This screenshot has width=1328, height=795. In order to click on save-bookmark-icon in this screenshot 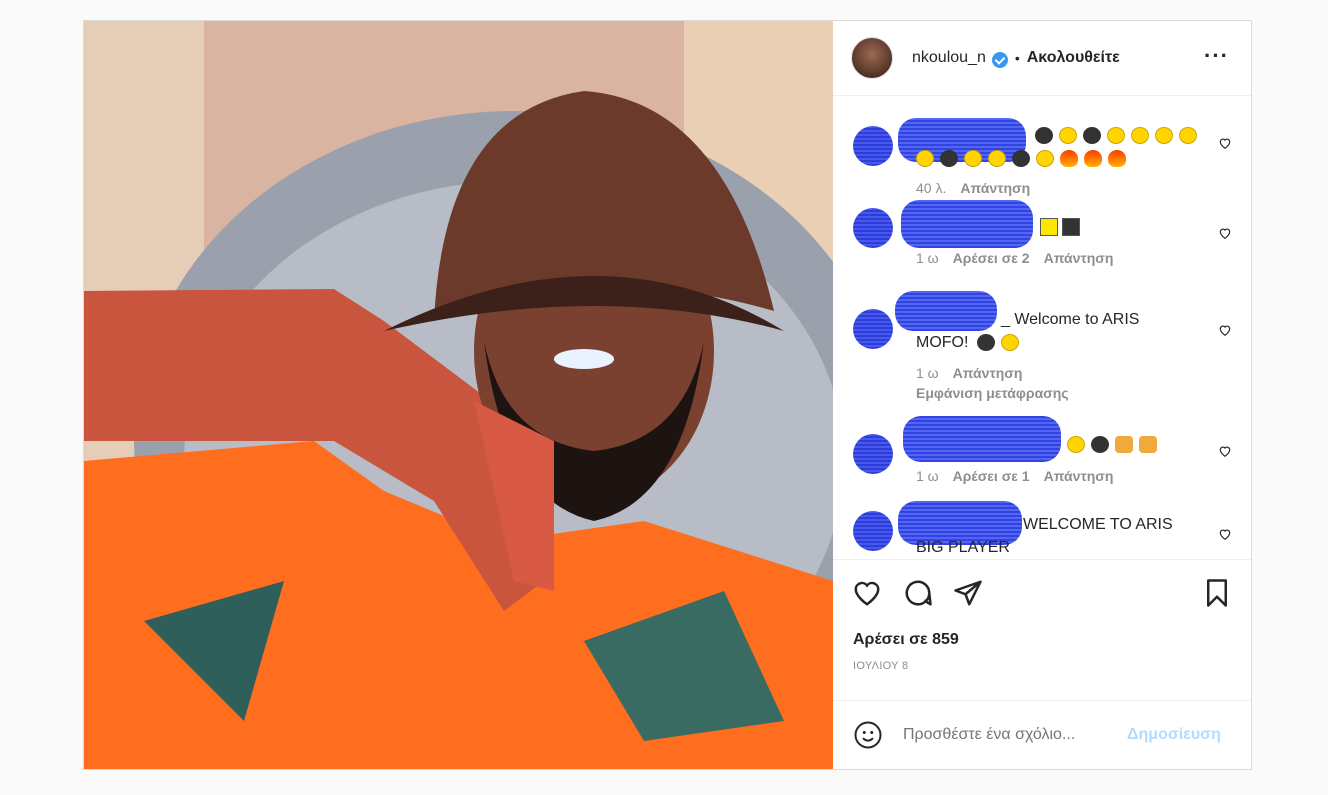, I will do `click(1217, 593)`.